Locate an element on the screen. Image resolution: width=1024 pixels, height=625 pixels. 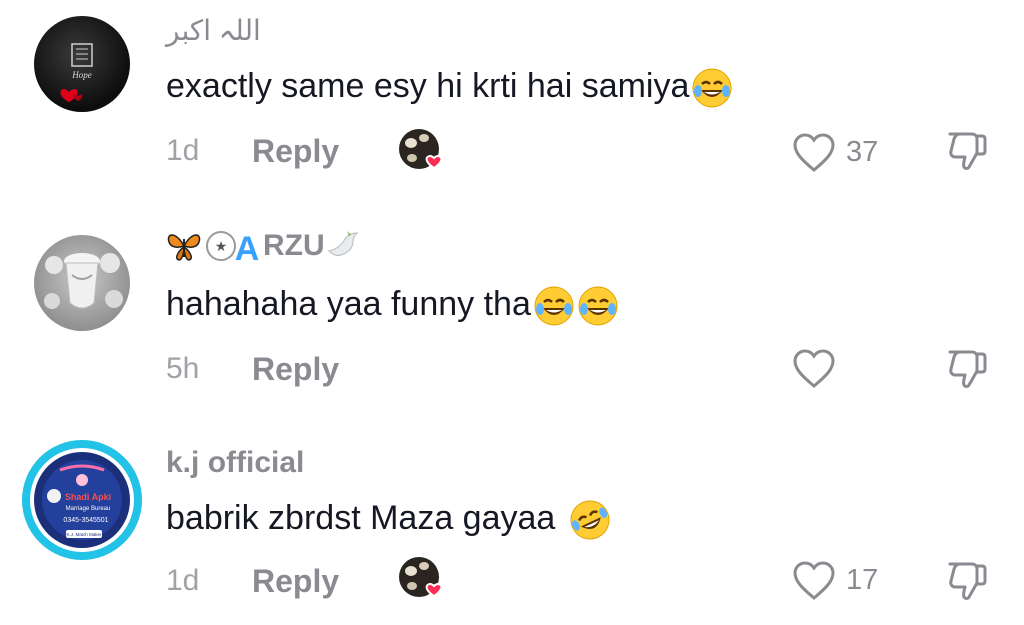
comment-time: 5h is located at coordinates (183, 368).